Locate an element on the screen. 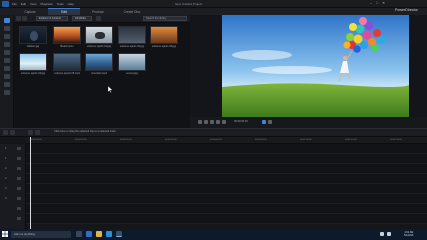 The image size is (427, 240). minimize-icon: – is located at coordinates (371, 3).